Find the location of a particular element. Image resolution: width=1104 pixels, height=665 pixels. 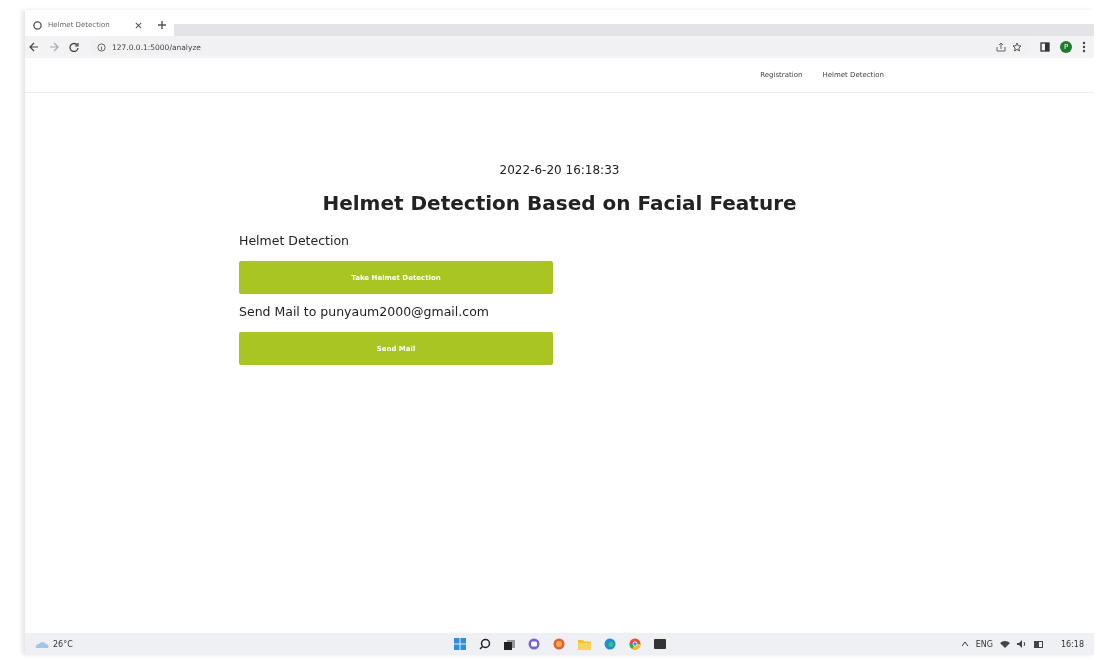

globe-icon is located at coordinates (37, 25).